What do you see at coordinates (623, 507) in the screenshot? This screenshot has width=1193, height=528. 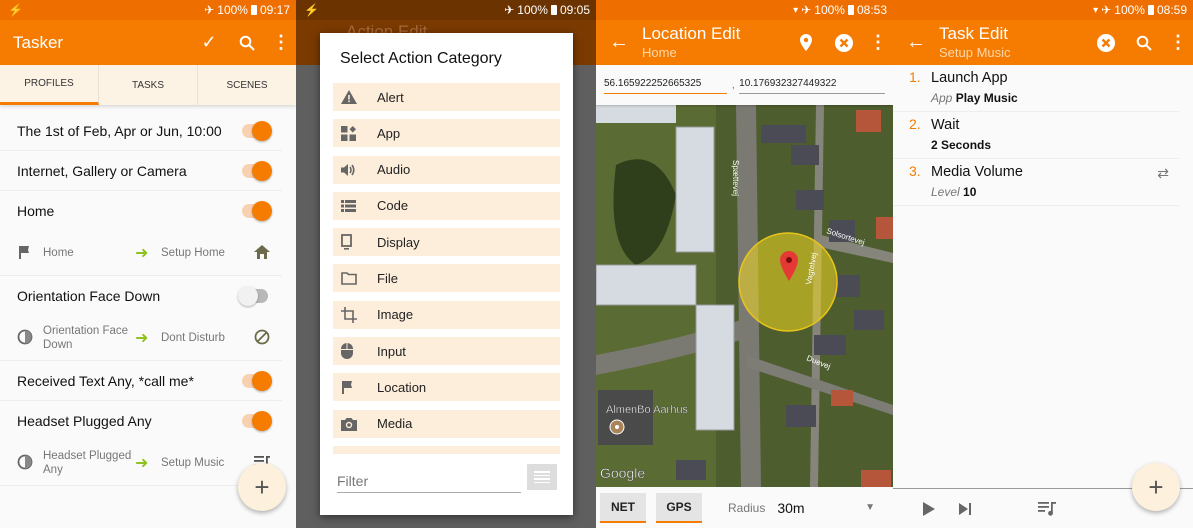 I see `net-button: NET` at bounding box center [623, 507].